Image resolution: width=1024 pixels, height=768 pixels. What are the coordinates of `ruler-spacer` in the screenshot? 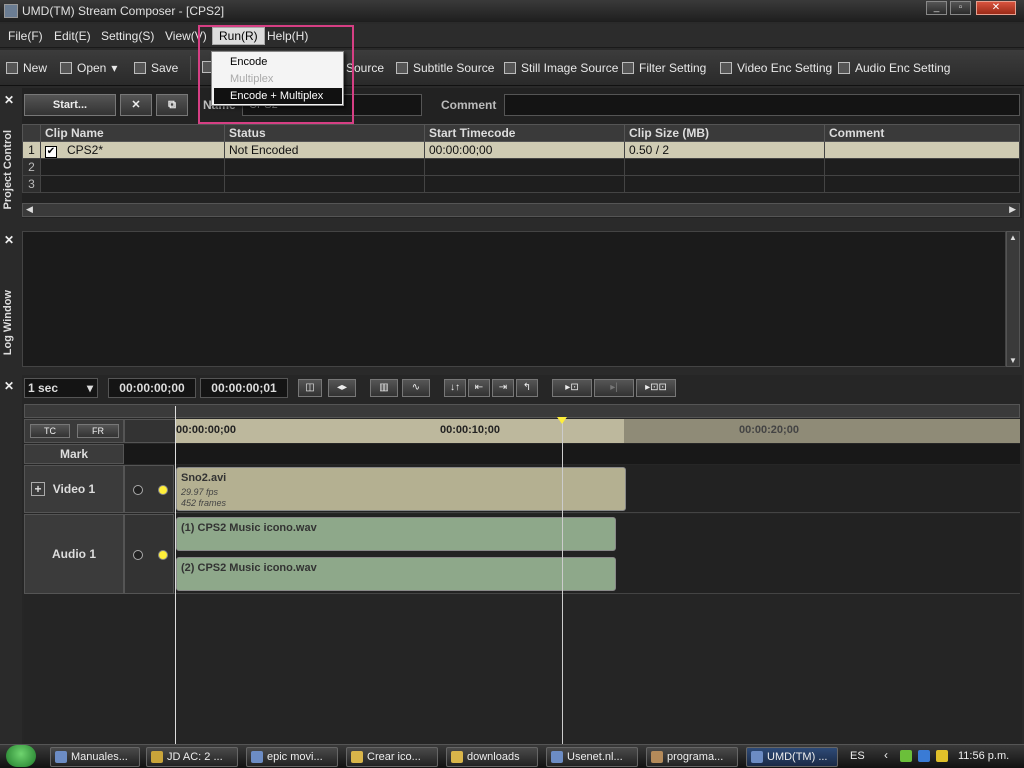 It's located at (150, 431).